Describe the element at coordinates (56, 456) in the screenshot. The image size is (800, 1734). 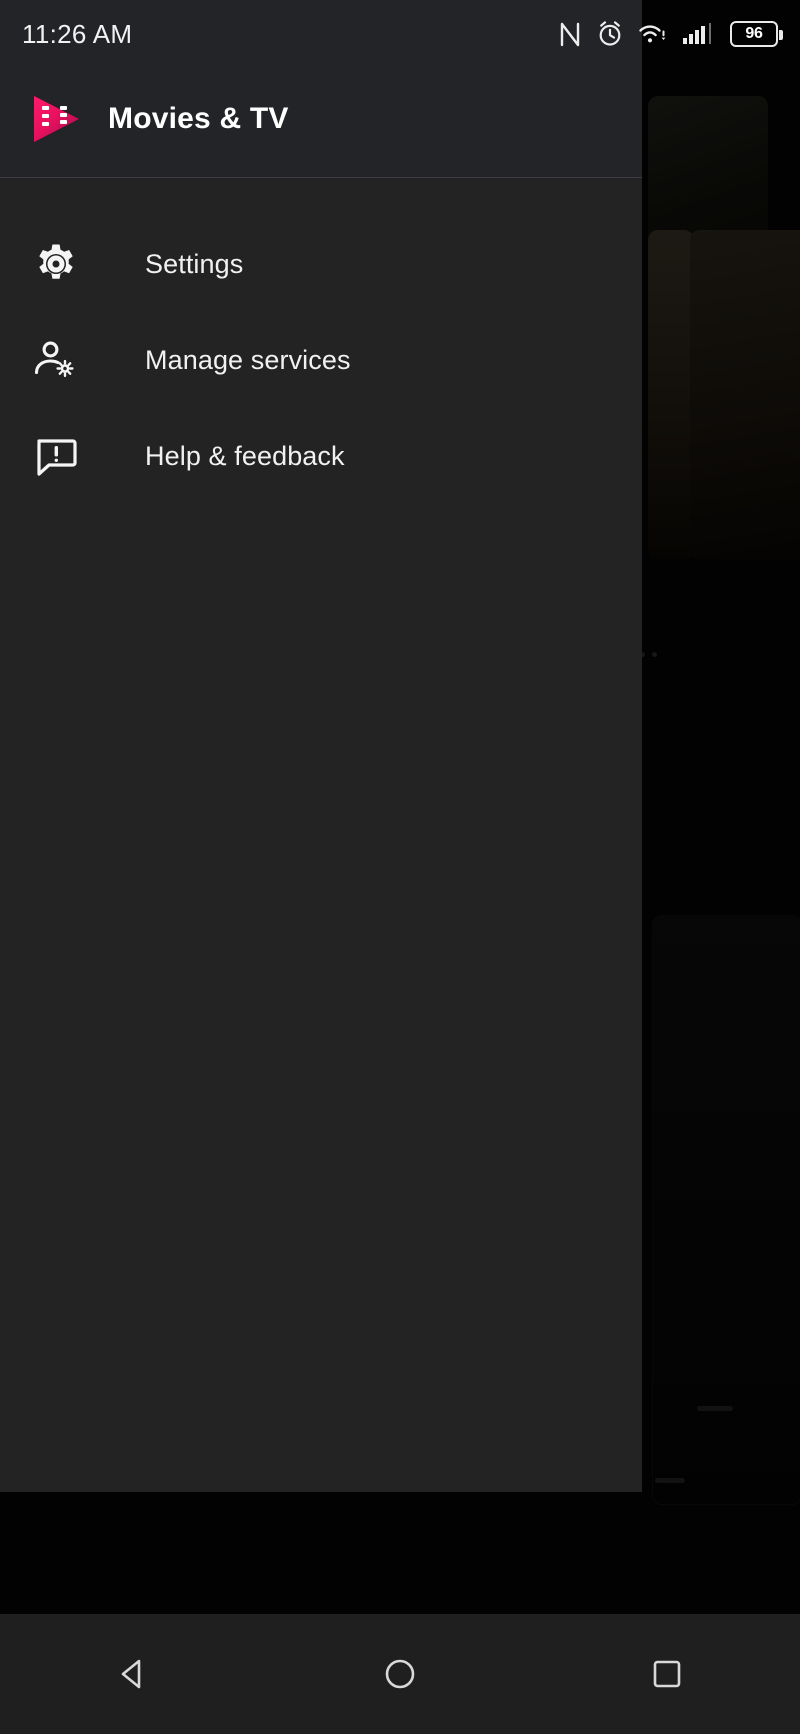
I see `feedback-icon` at that location.